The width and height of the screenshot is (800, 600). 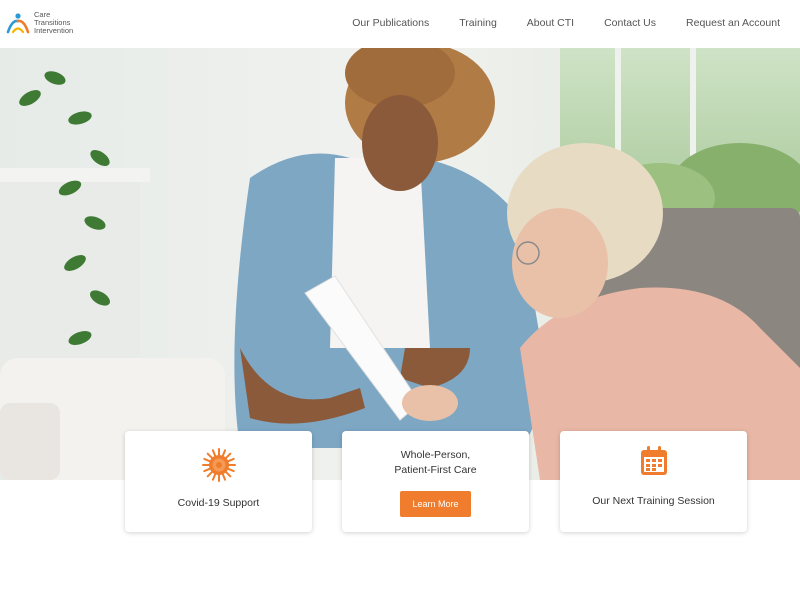 I want to click on training-session-label: Our Next Training Session, so click(x=653, y=501).